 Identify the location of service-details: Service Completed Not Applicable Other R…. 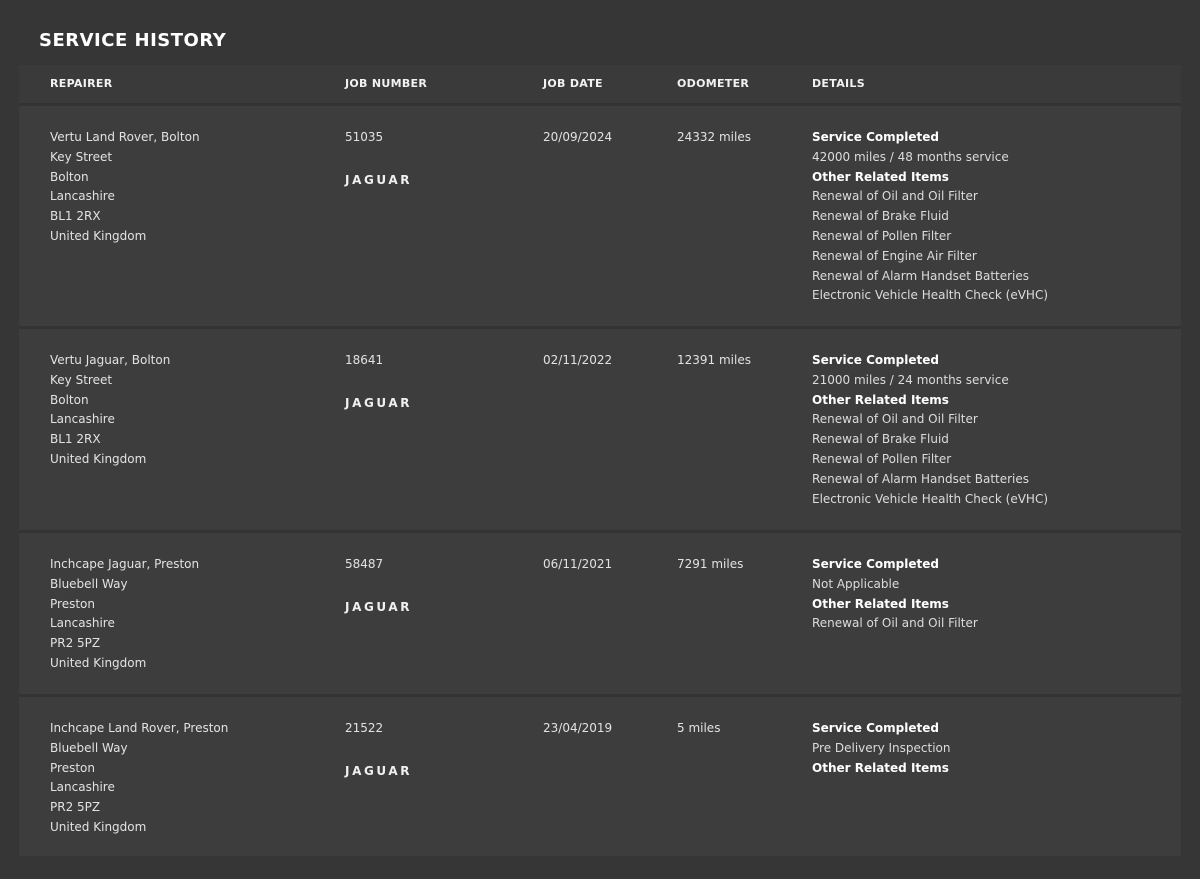
(992, 594).